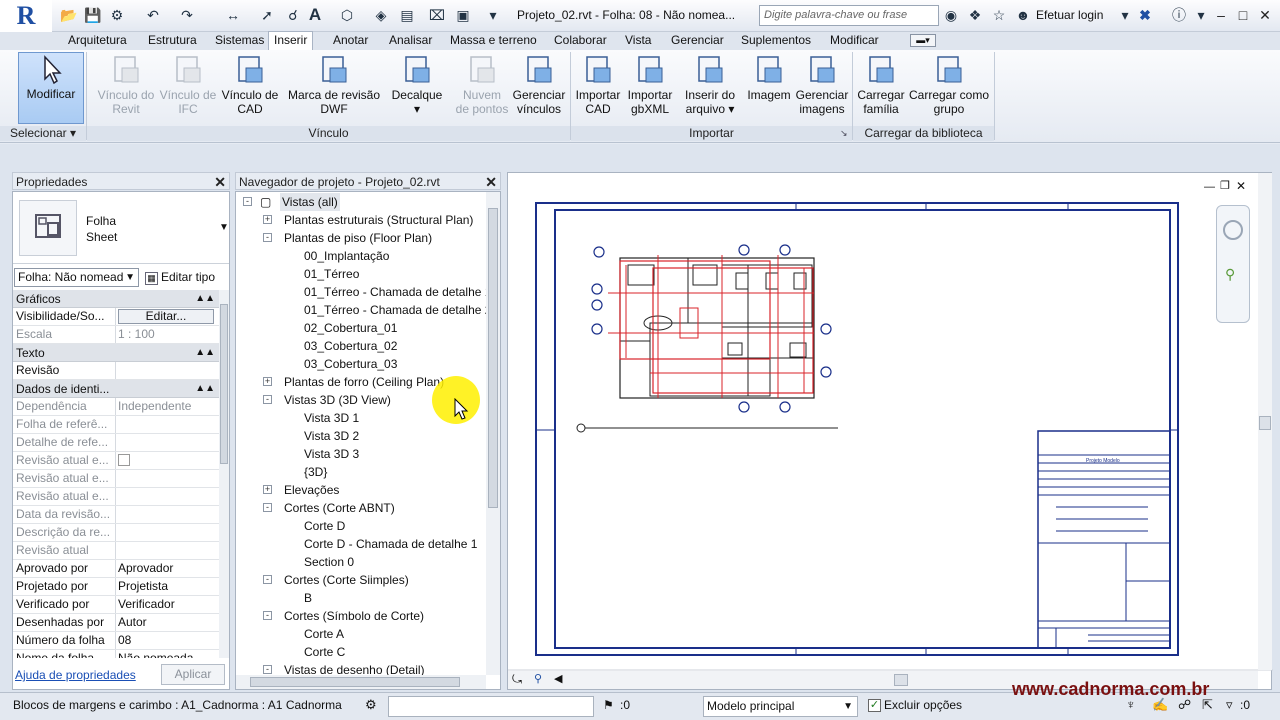  Describe the element at coordinates (558, 678) in the screenshot. I see `hscroll-left-icon: ◀` at that location.